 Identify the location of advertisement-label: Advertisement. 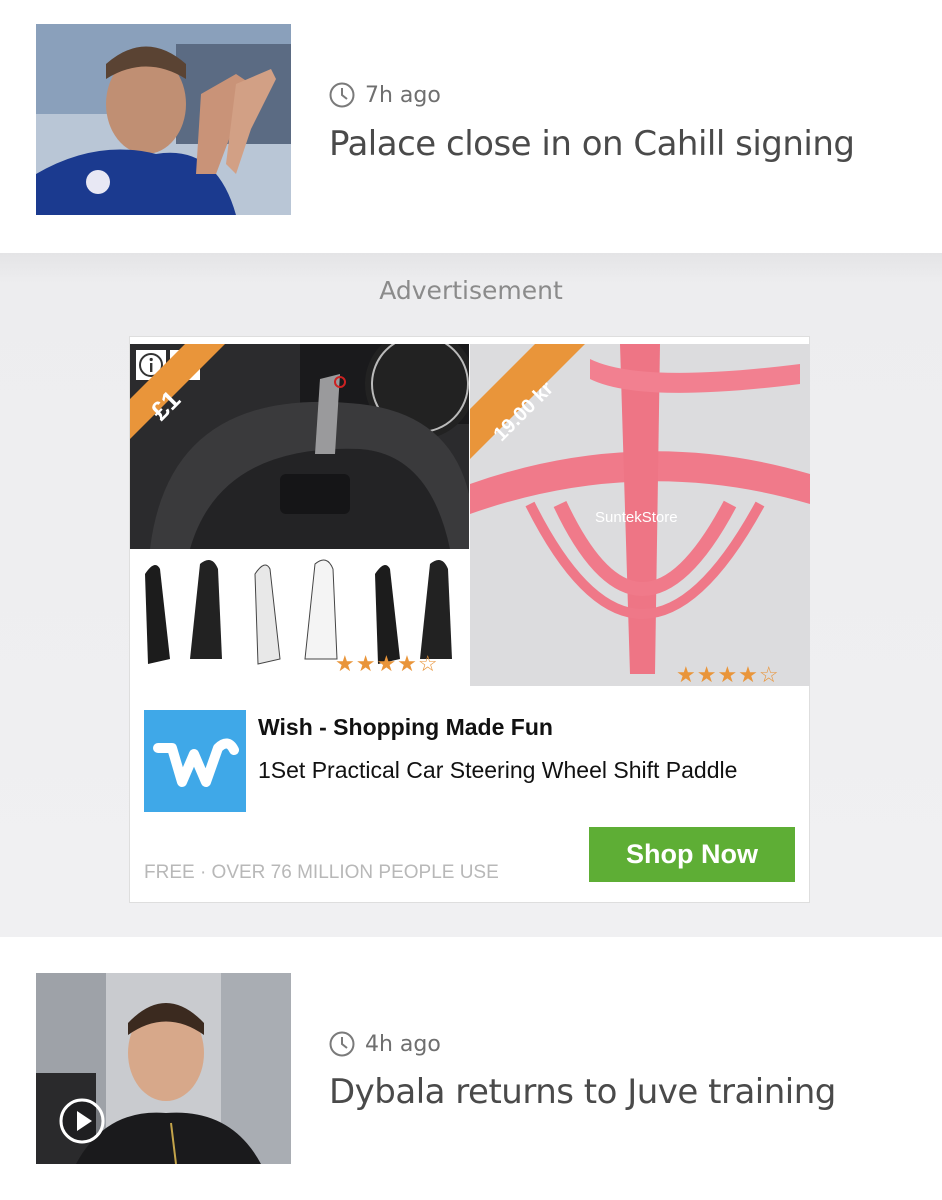
(471, 290).